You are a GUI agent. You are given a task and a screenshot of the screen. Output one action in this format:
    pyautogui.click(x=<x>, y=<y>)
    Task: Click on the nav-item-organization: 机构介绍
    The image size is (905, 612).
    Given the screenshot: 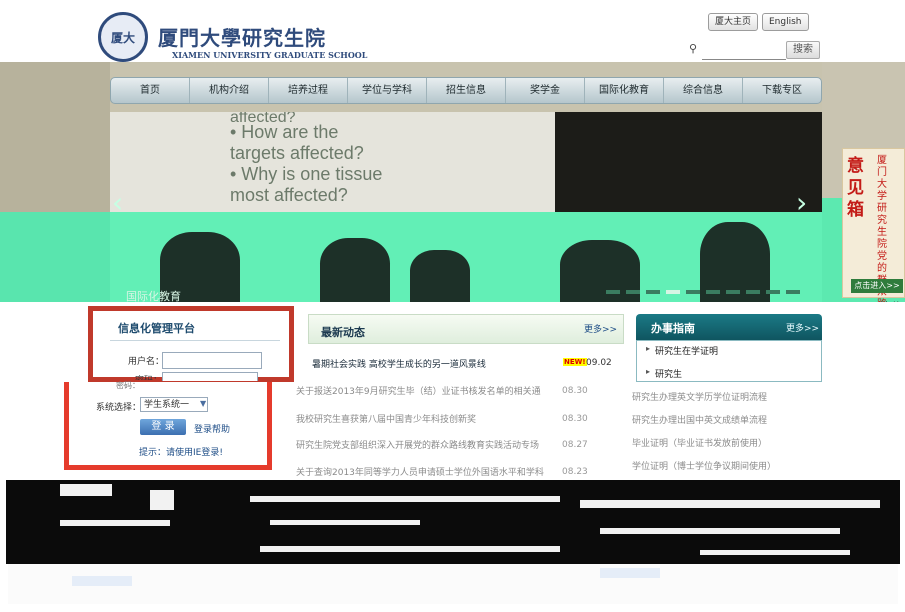 What is the action you would take?
    pyautogui.click(x=229, y=90)
    